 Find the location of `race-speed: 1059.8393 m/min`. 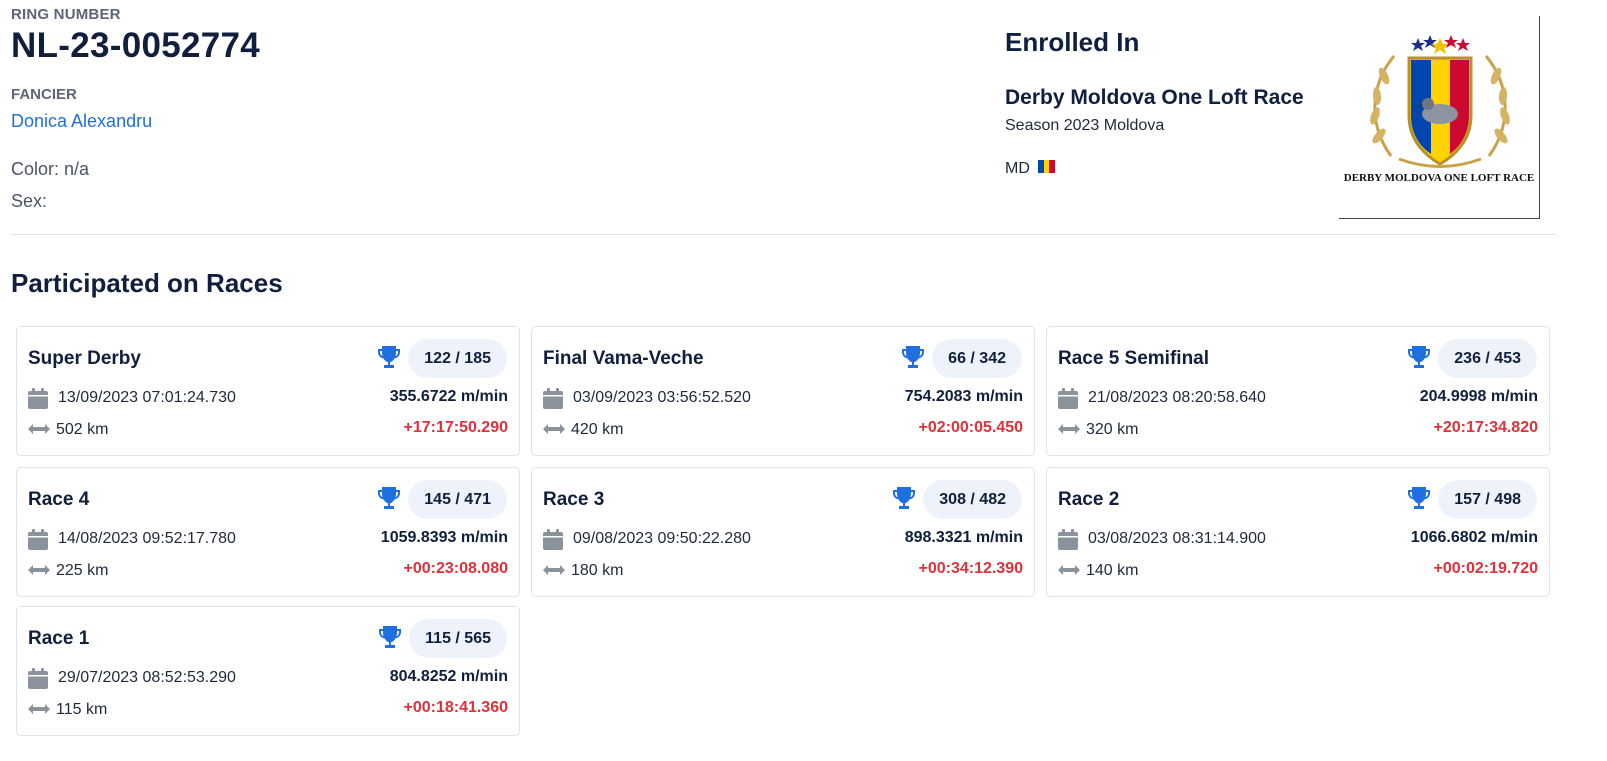

race-speed: 1059.8393 m/min is located at coordinates (444, 537).